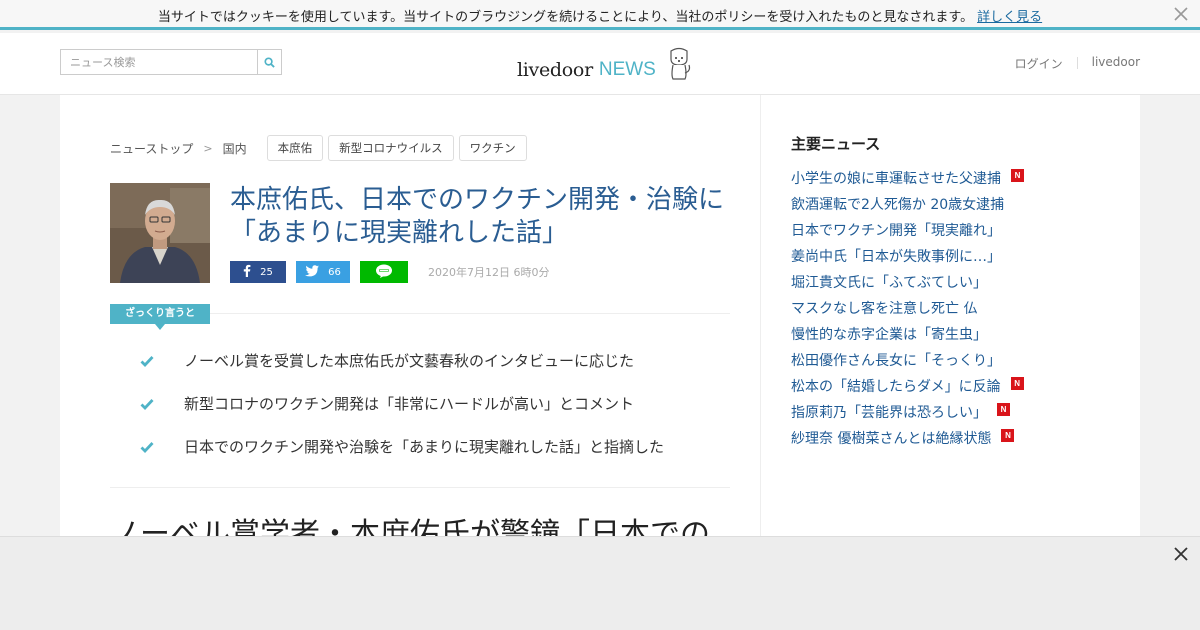 Image resolution: width=1200 pixels, height=630 pixels. What do you see at coordinates (555, 70) in the screenshot?
I see `logo-livedoor: livedoor` at bounding box center [555, 70].